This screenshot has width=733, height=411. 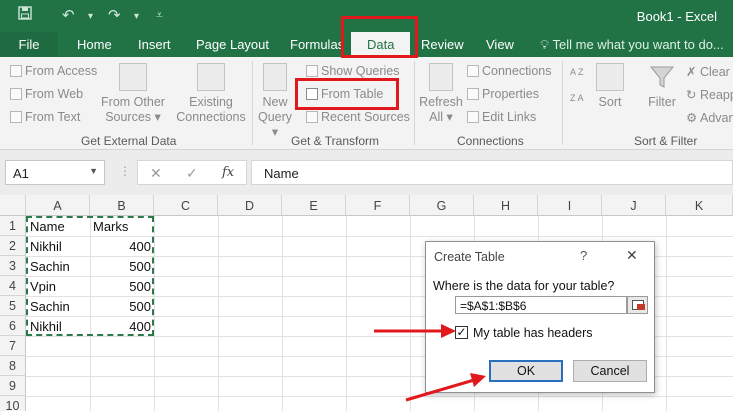 What do you see at coordinates (154, 44) in the screenshot?
I see `tab-insert: Insert` at bounding box center [154, 44].